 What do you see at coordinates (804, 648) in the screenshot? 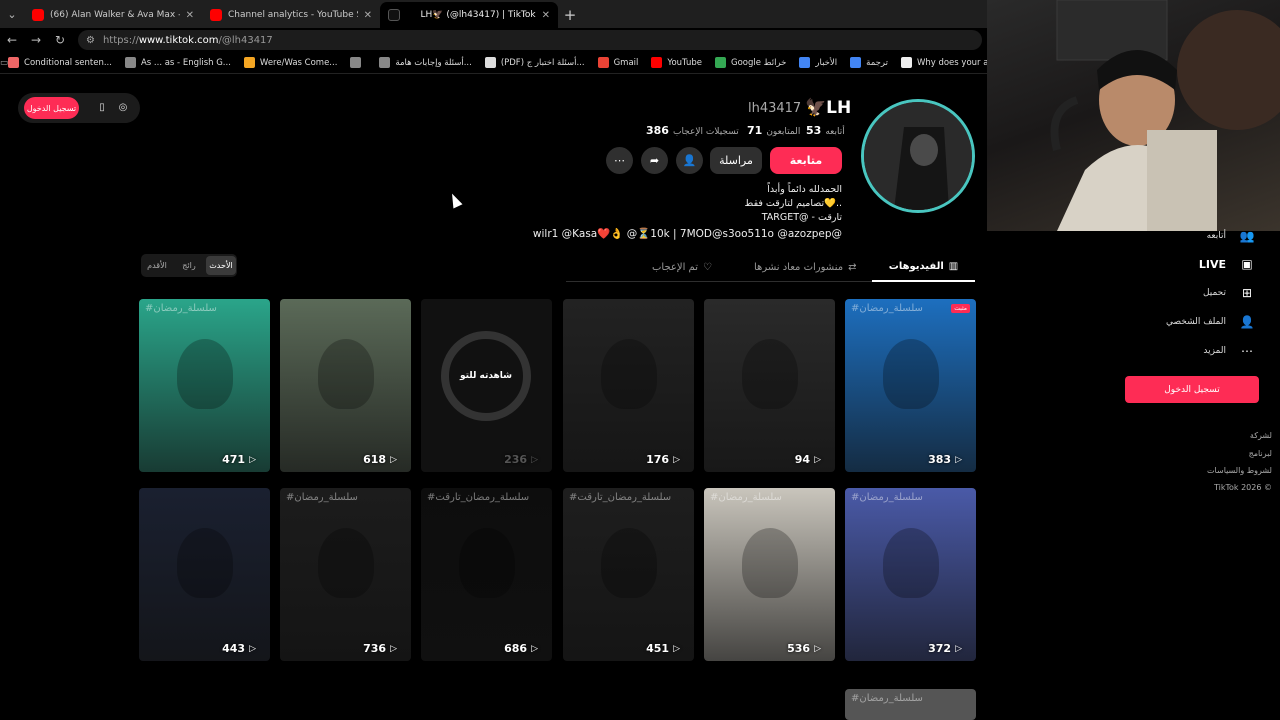
I see `view-count: 536 ▷` at bounding box center [804, 648].